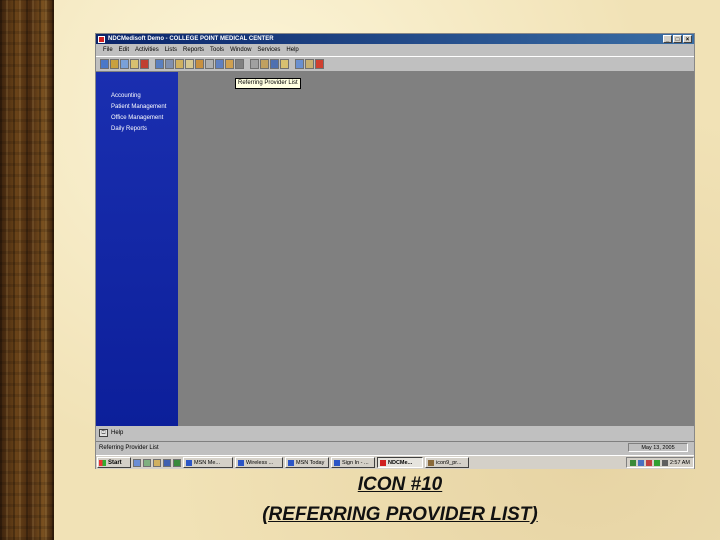 The image size is (720, 540). What do you see at coordinates (103, 433) in the screenshot?
I see `help-toggle-icon: ⏍` at bounding box center [103, 433].